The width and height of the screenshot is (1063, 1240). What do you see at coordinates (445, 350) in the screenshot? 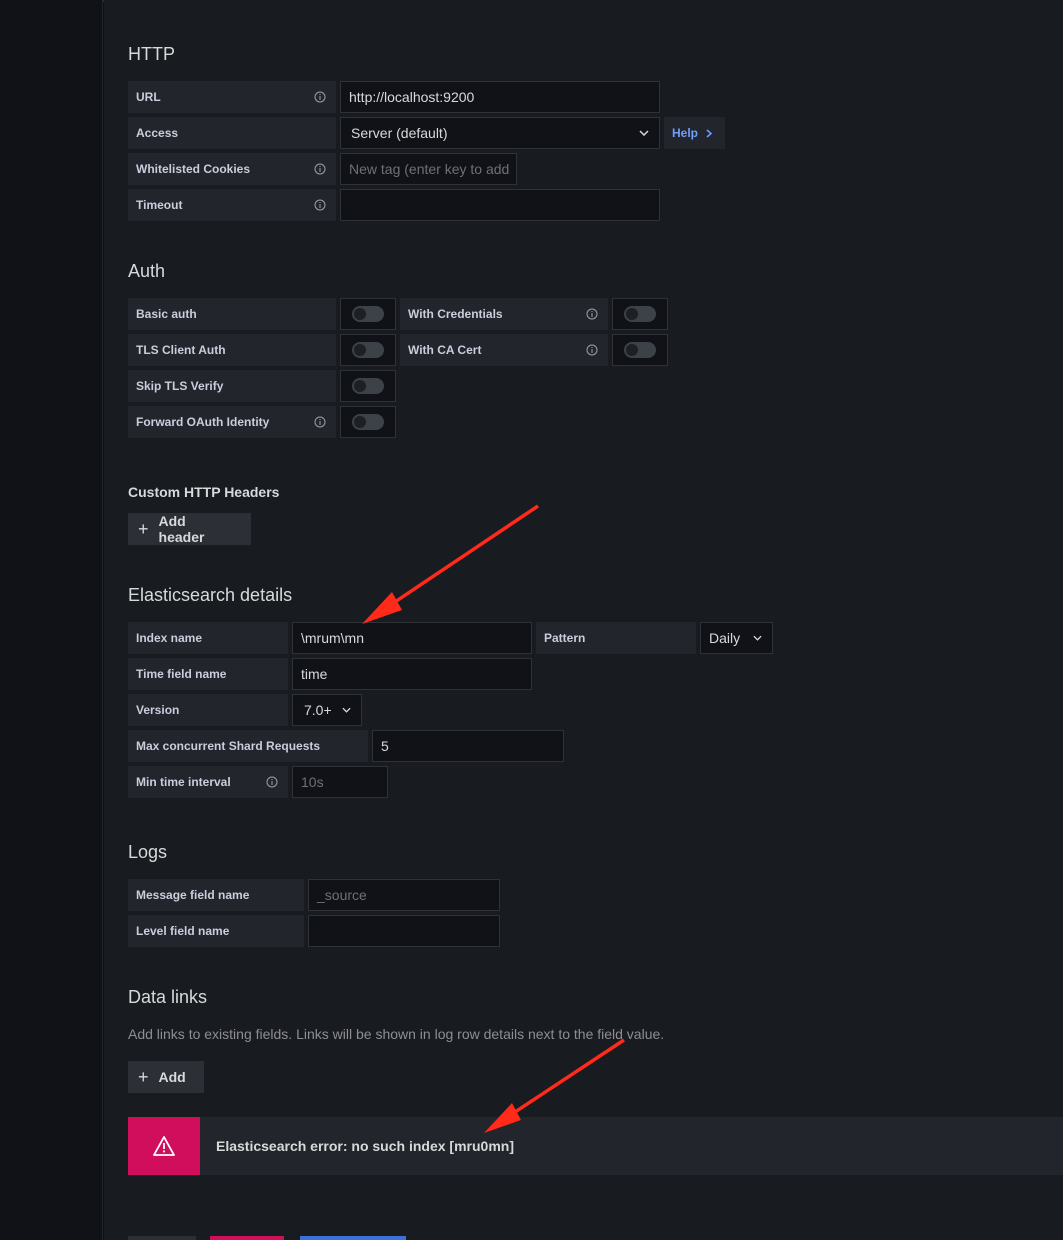
I see `with-ca-cert-text: With CA Cert` at bounding box center [445, 350].